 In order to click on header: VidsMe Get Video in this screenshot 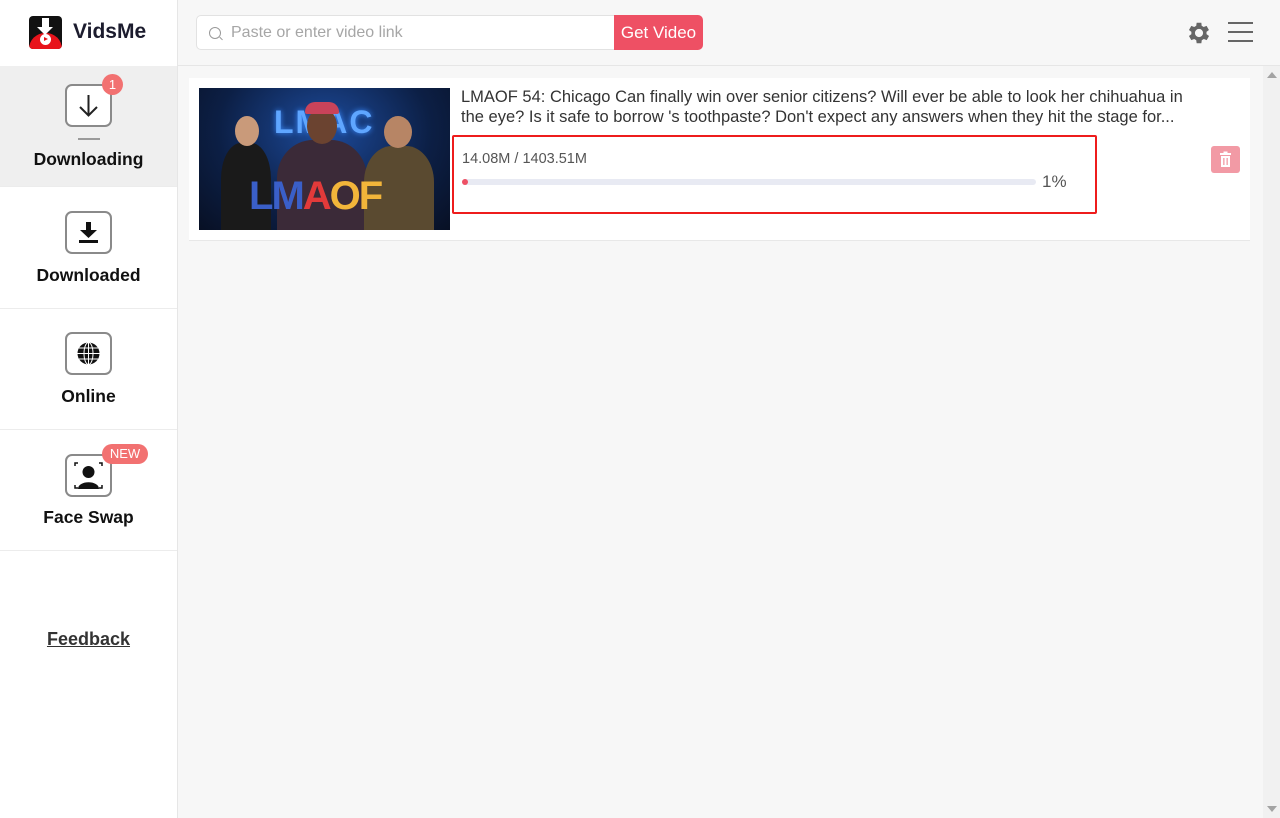, I will do `click(640, 33)`.